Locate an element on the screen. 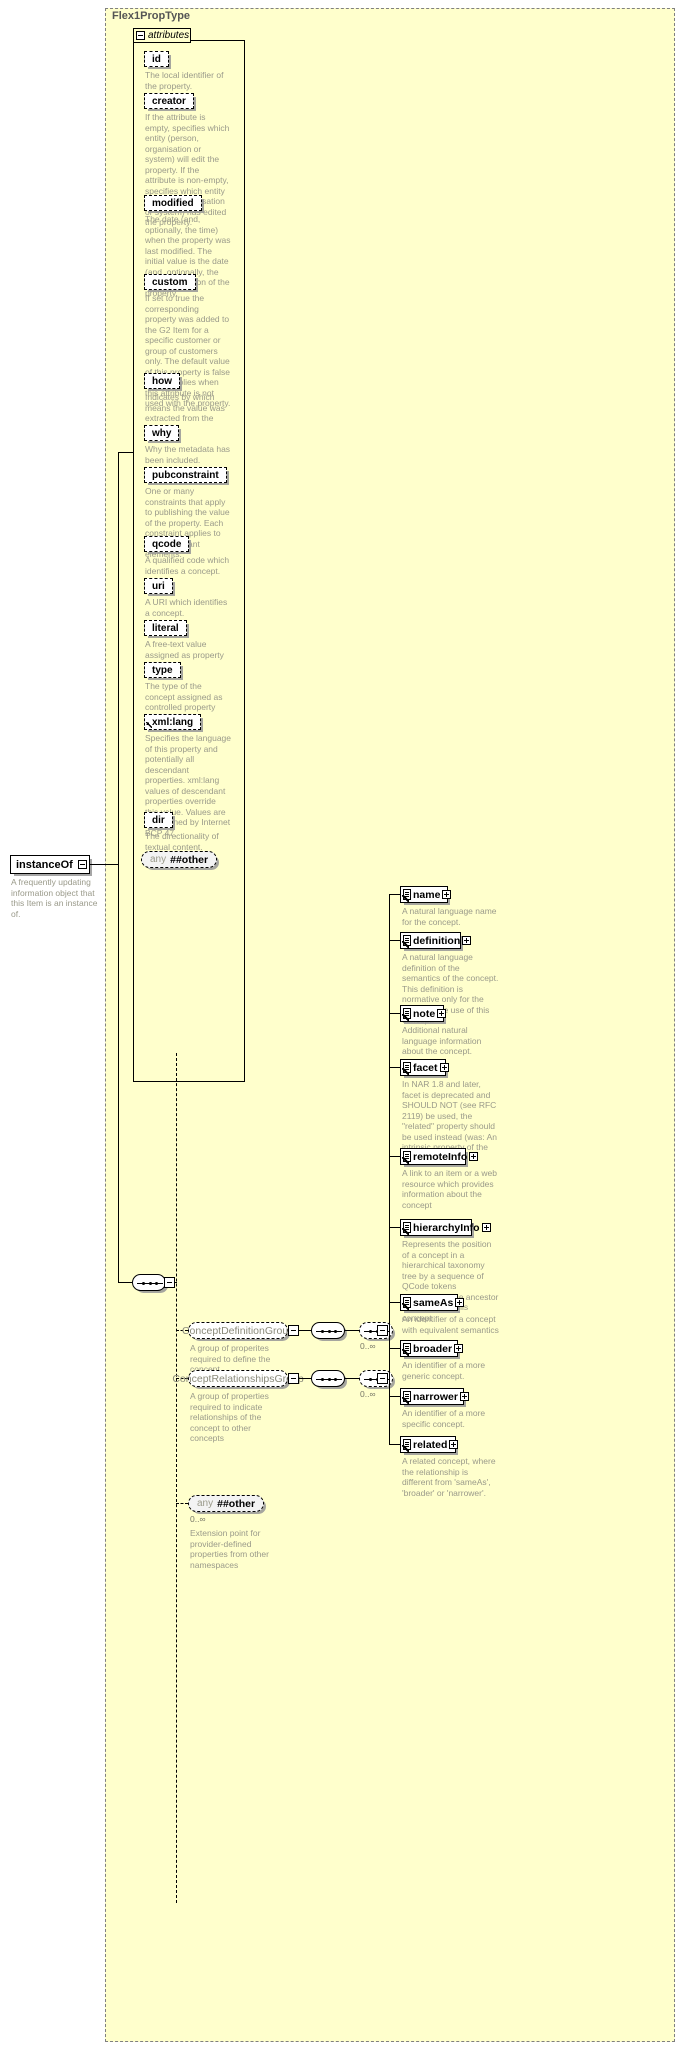 The height and width of the screenshot is (2048, 681). element-note: note is located at coordinates (423, 1013).